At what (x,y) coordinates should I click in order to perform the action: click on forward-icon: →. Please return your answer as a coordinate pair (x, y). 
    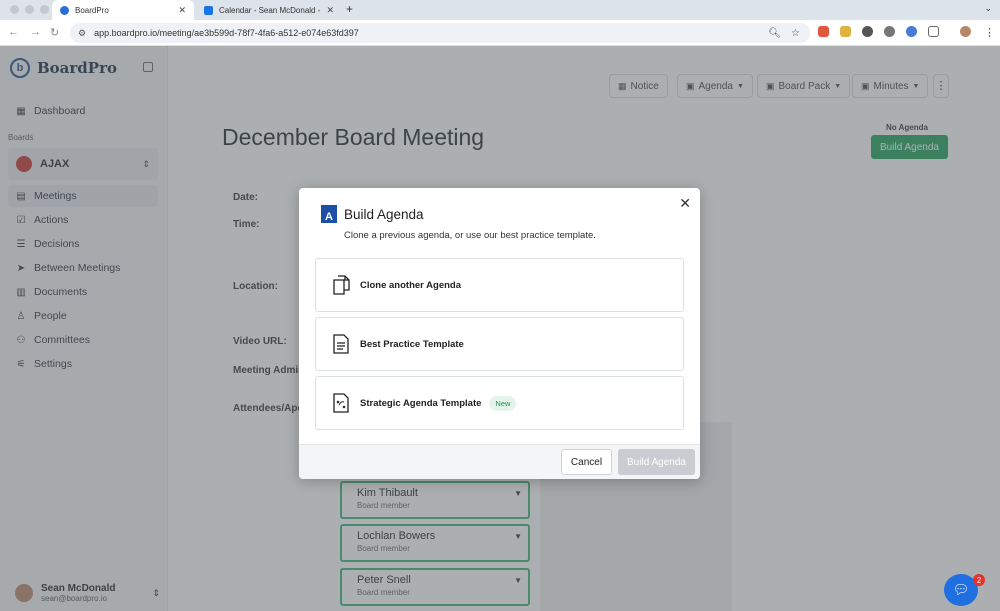
    Looking at the image, I should click on (35, 32).